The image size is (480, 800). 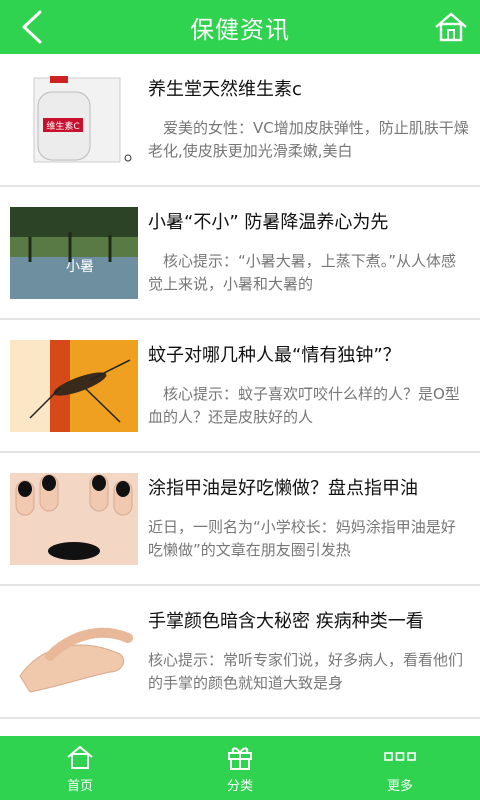 I want to click on article-thumbnail: 维生素C, so click(x=74, y=119).